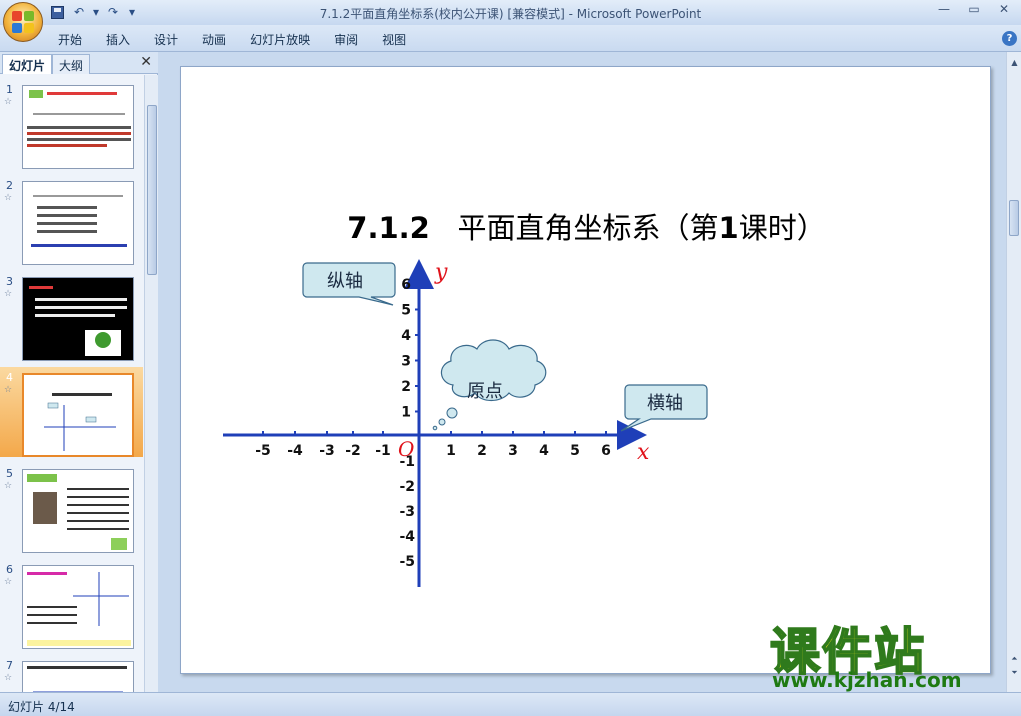 The image size is (1021, 716). Describe the element at coordinates (1013, 372) in the screenshot. I see `editor-scrollbar: ▲ ⏶ ⏷` at that location.